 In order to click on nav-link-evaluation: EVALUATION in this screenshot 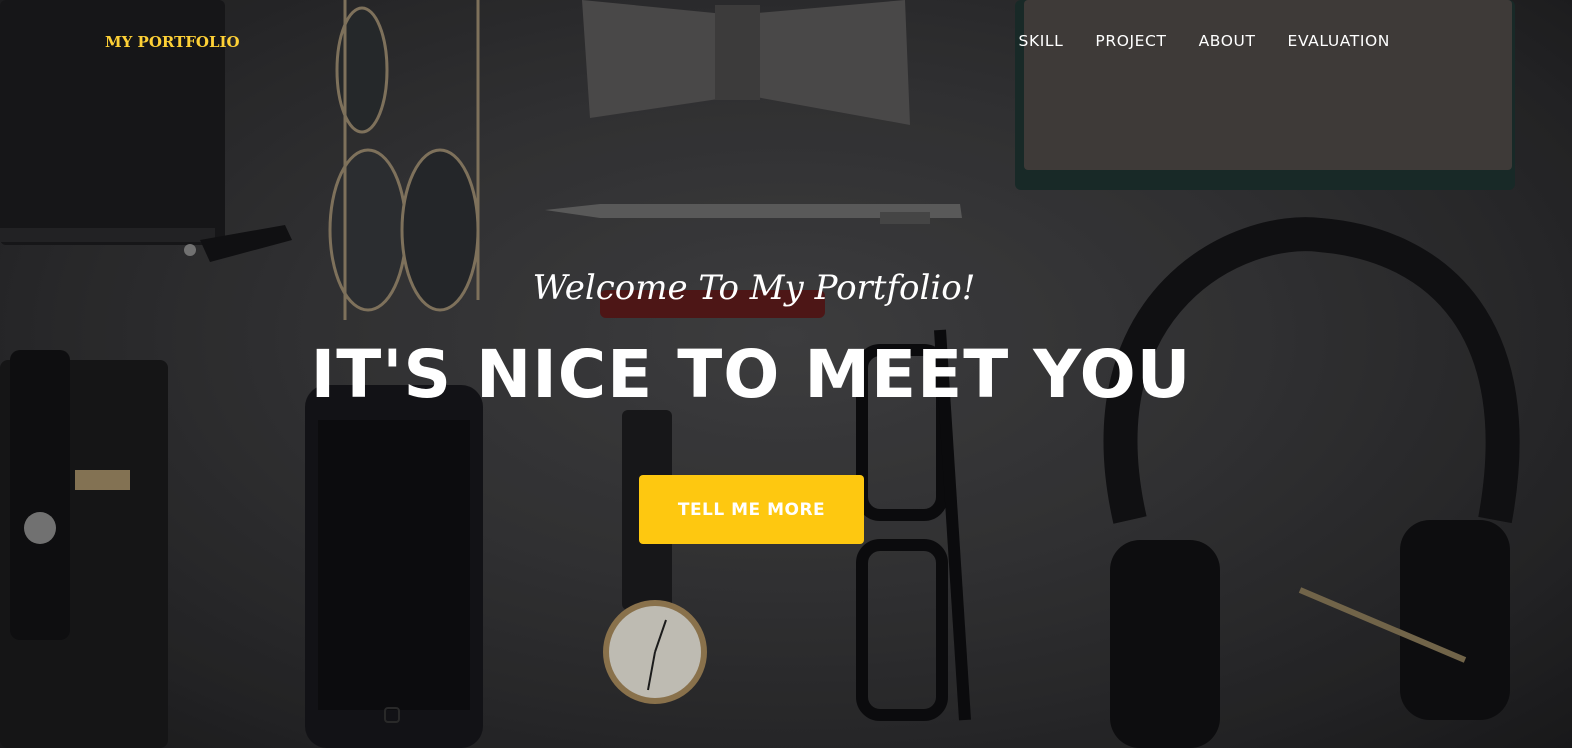, I will do `click(1339, 41)`.